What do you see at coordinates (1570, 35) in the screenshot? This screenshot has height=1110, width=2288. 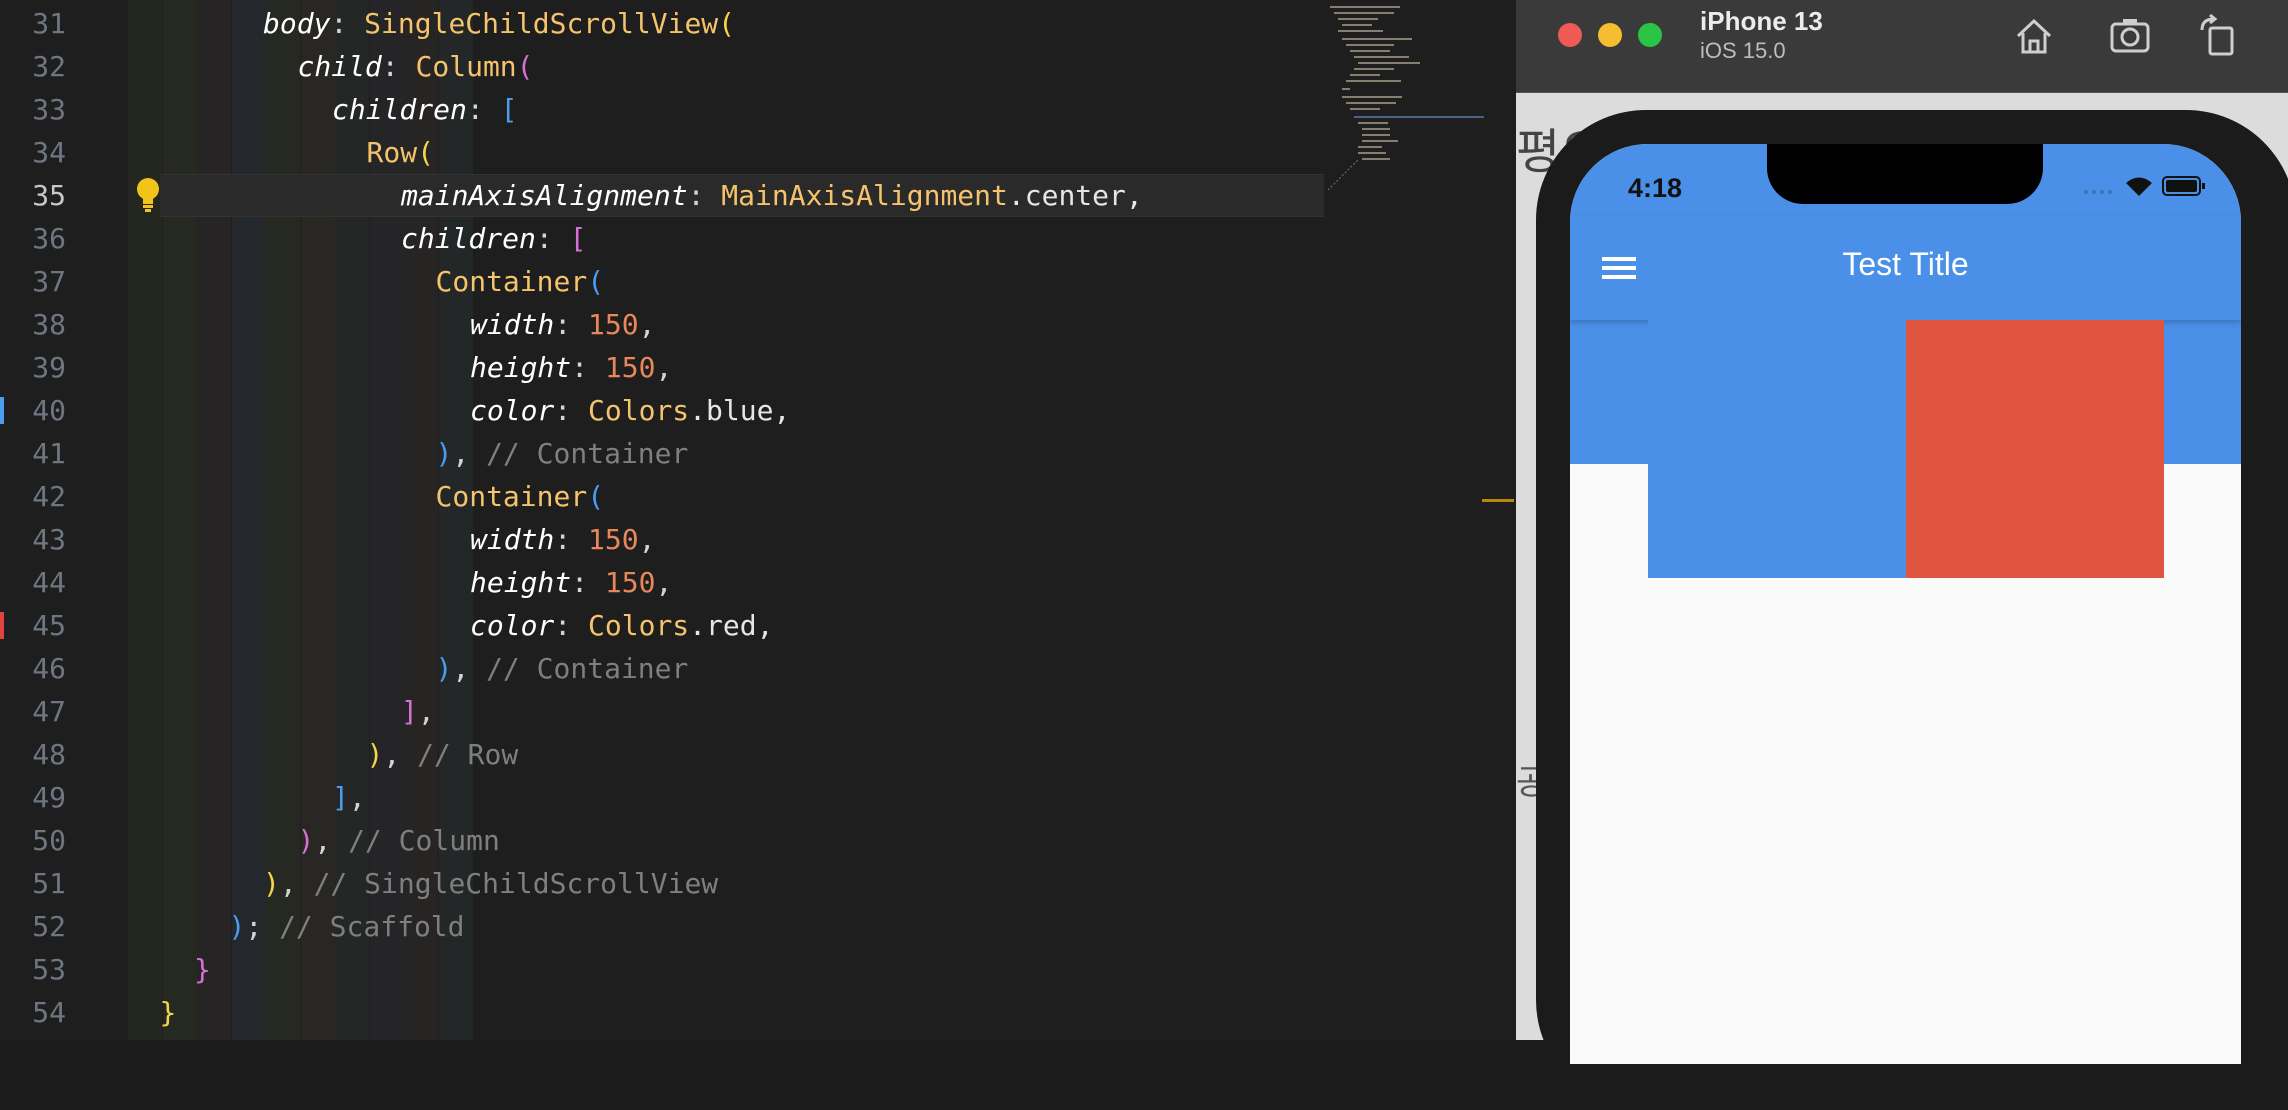 I see `close-button` at bounding box center [1570, 35].